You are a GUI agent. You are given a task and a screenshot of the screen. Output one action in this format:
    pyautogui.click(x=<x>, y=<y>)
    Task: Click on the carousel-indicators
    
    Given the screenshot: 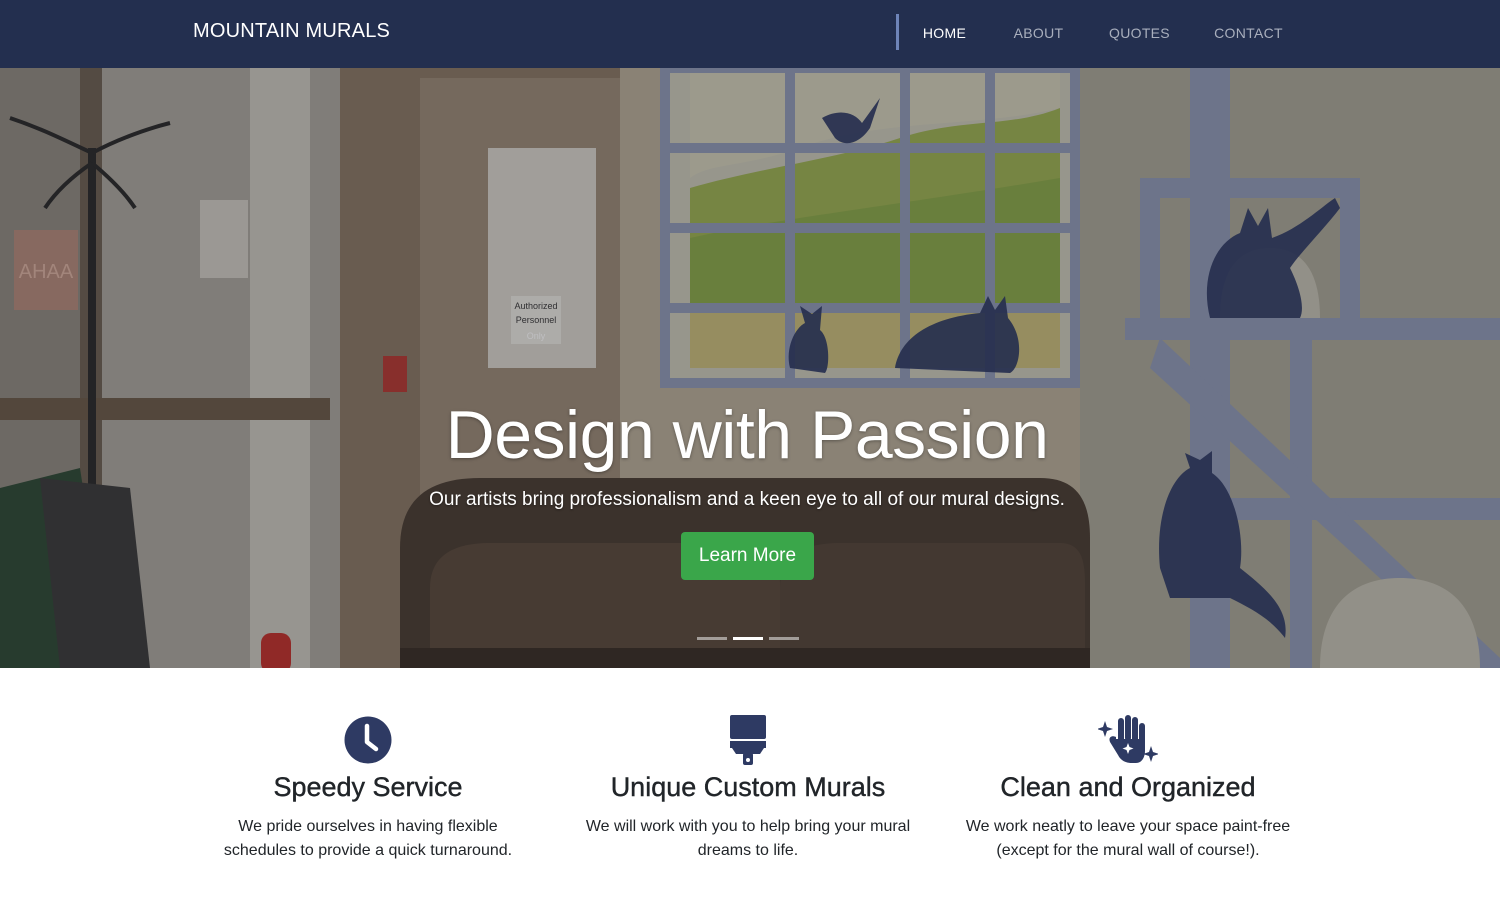 What is the action you would take?
    pyautogui.click(x=748, y=638)
    